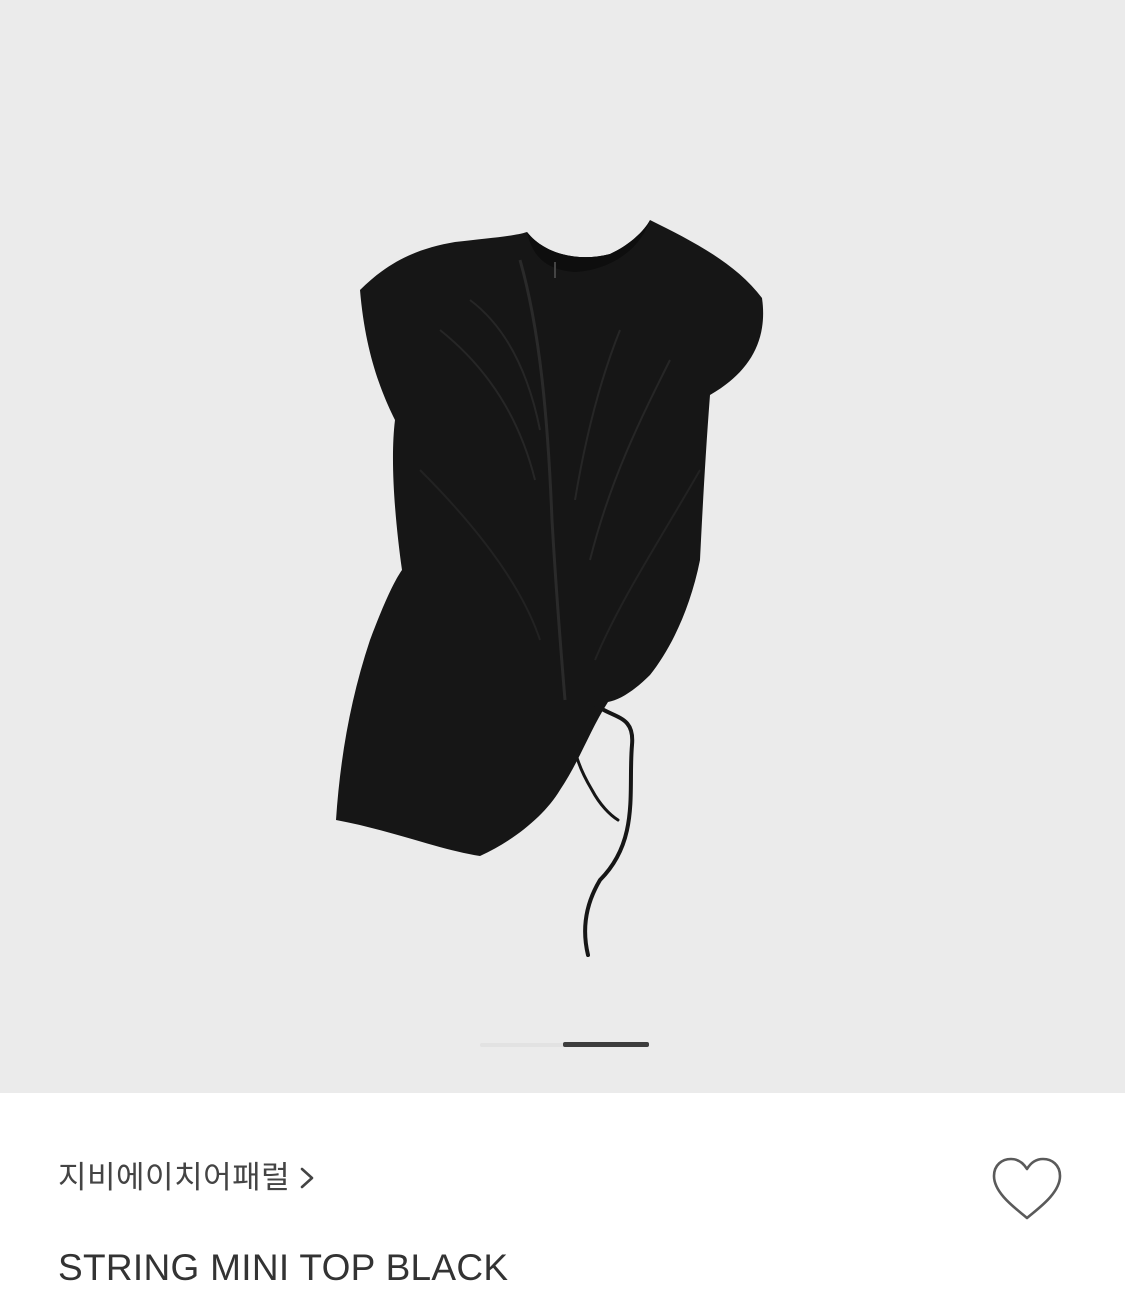 The height and width of the screenshot is (1309, 1125). I want to click on chevron-right-icon, so click(307, 1178).